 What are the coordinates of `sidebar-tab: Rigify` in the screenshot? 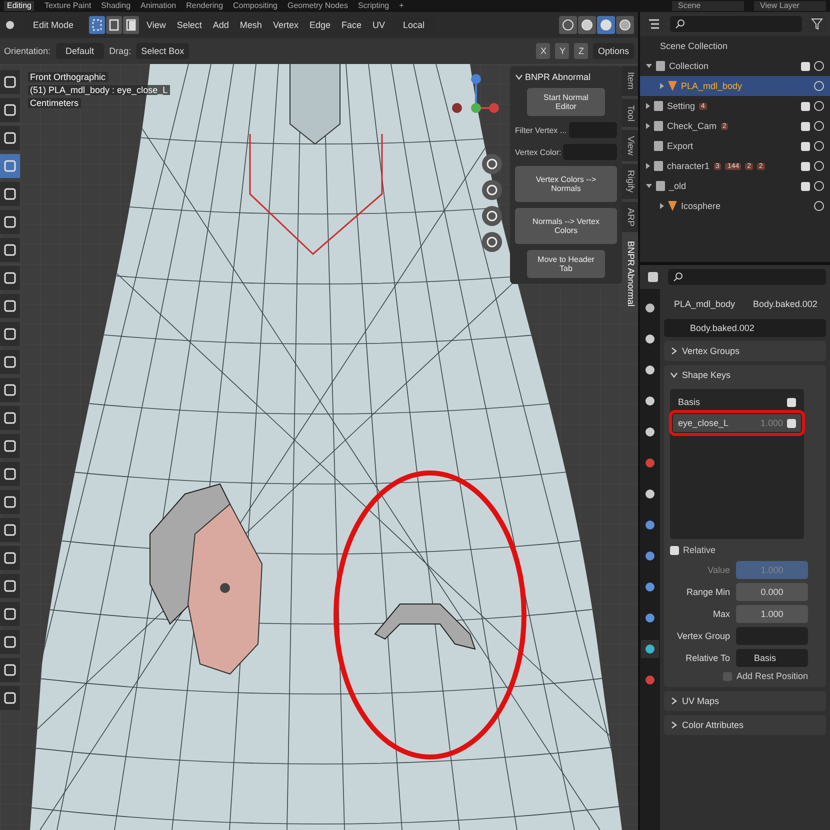 It's located at (630, 181).